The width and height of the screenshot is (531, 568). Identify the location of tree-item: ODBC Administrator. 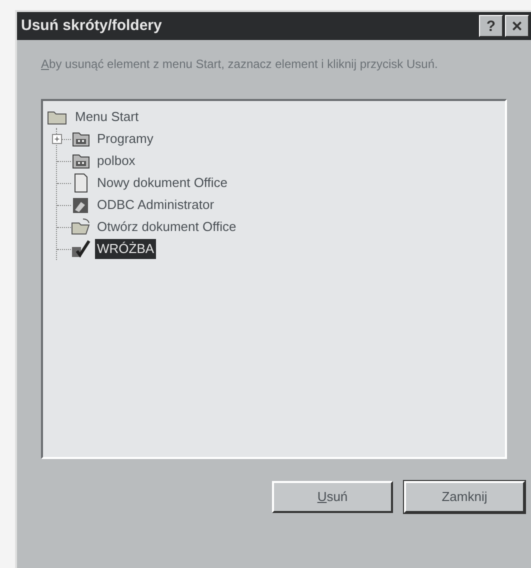
(155, 205).